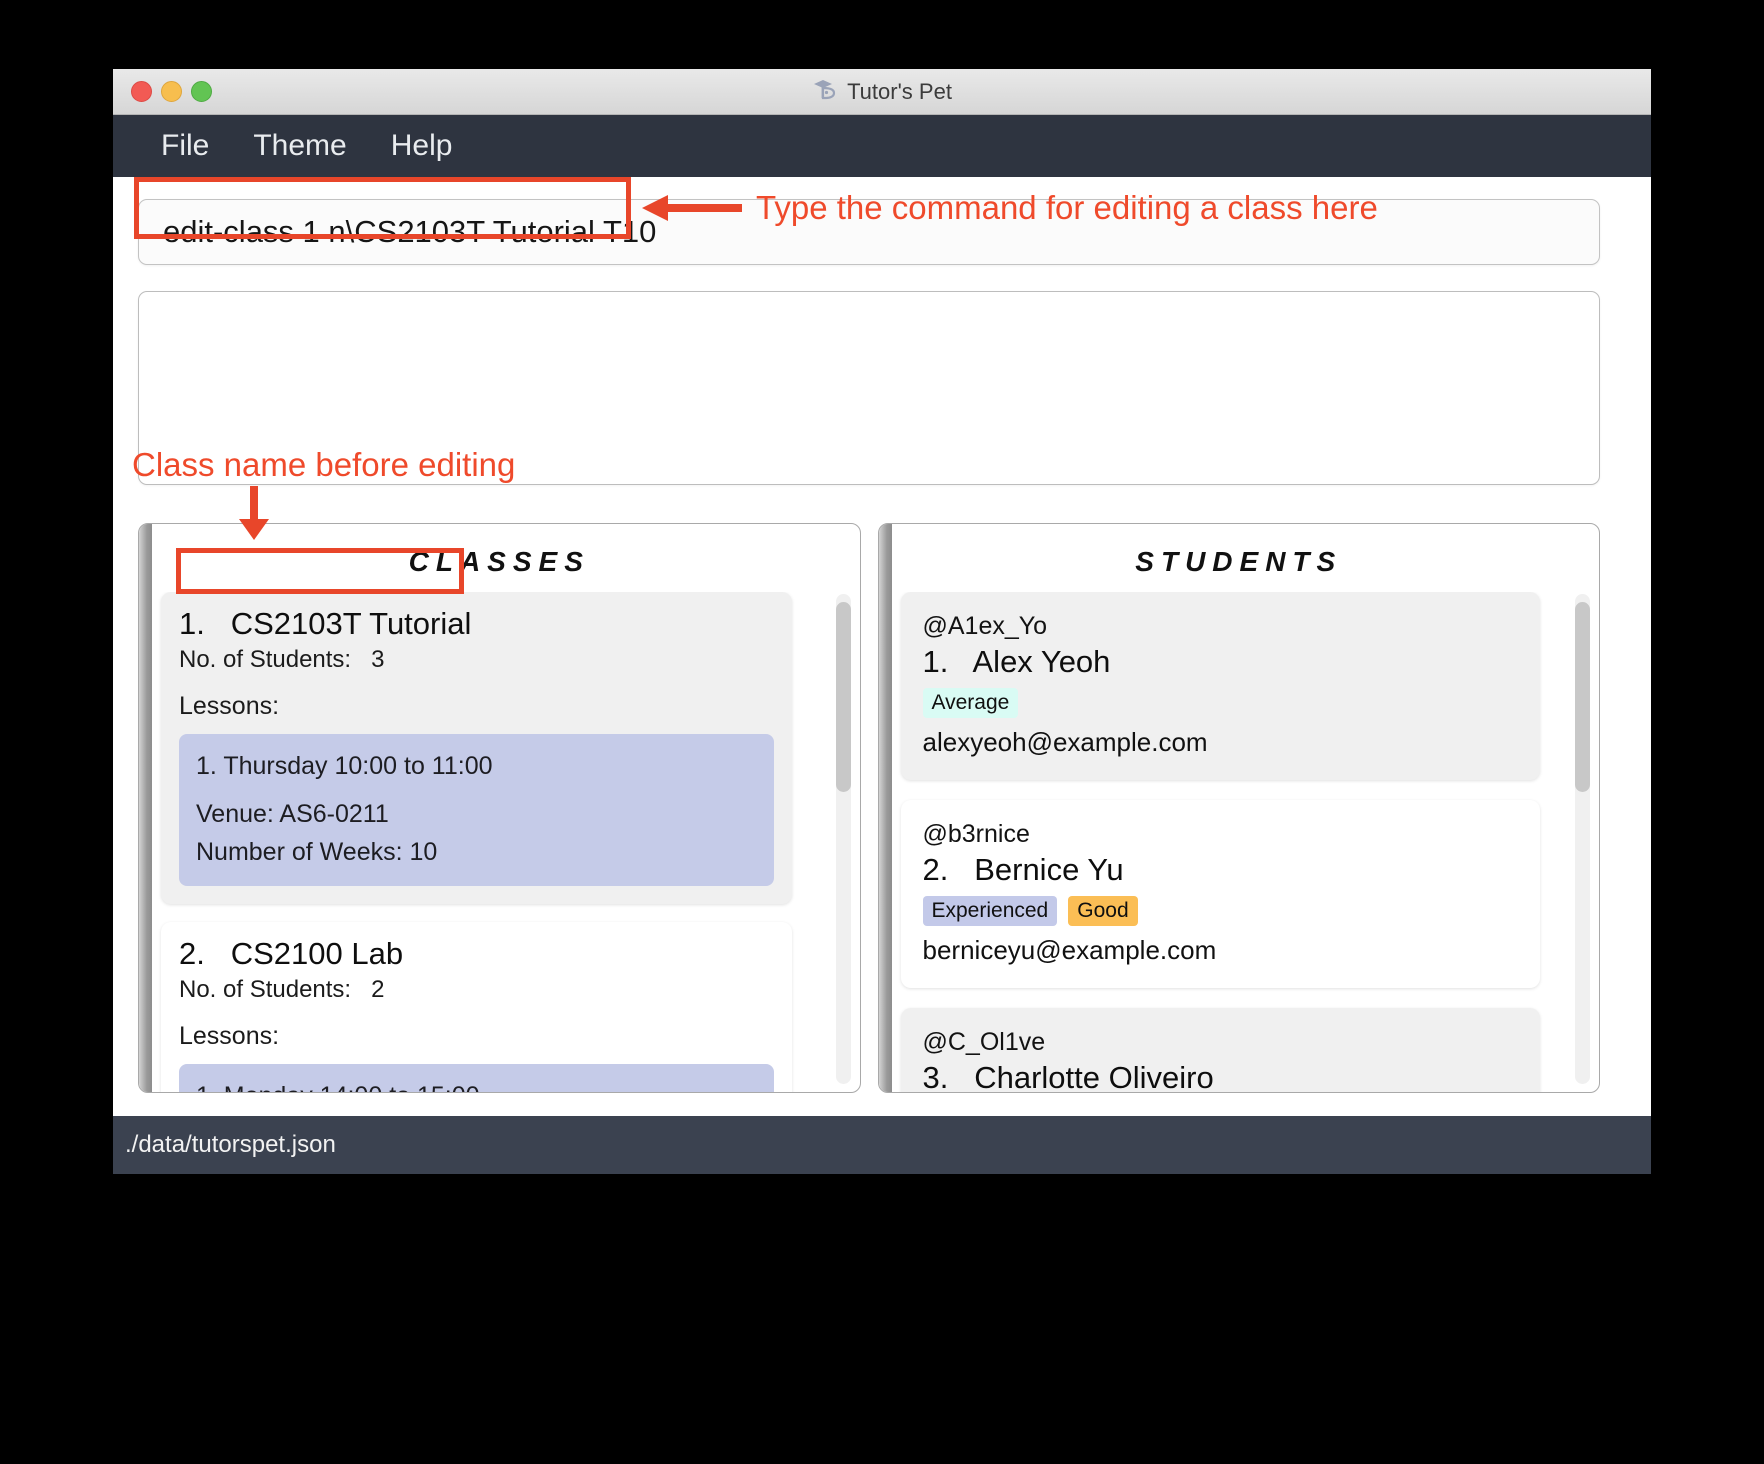 The image size is (1764, 1464). What do you see at coordinates (201, 91) in the screenshot?
I see `maximize-window-button` at bounding box center [201, 91].